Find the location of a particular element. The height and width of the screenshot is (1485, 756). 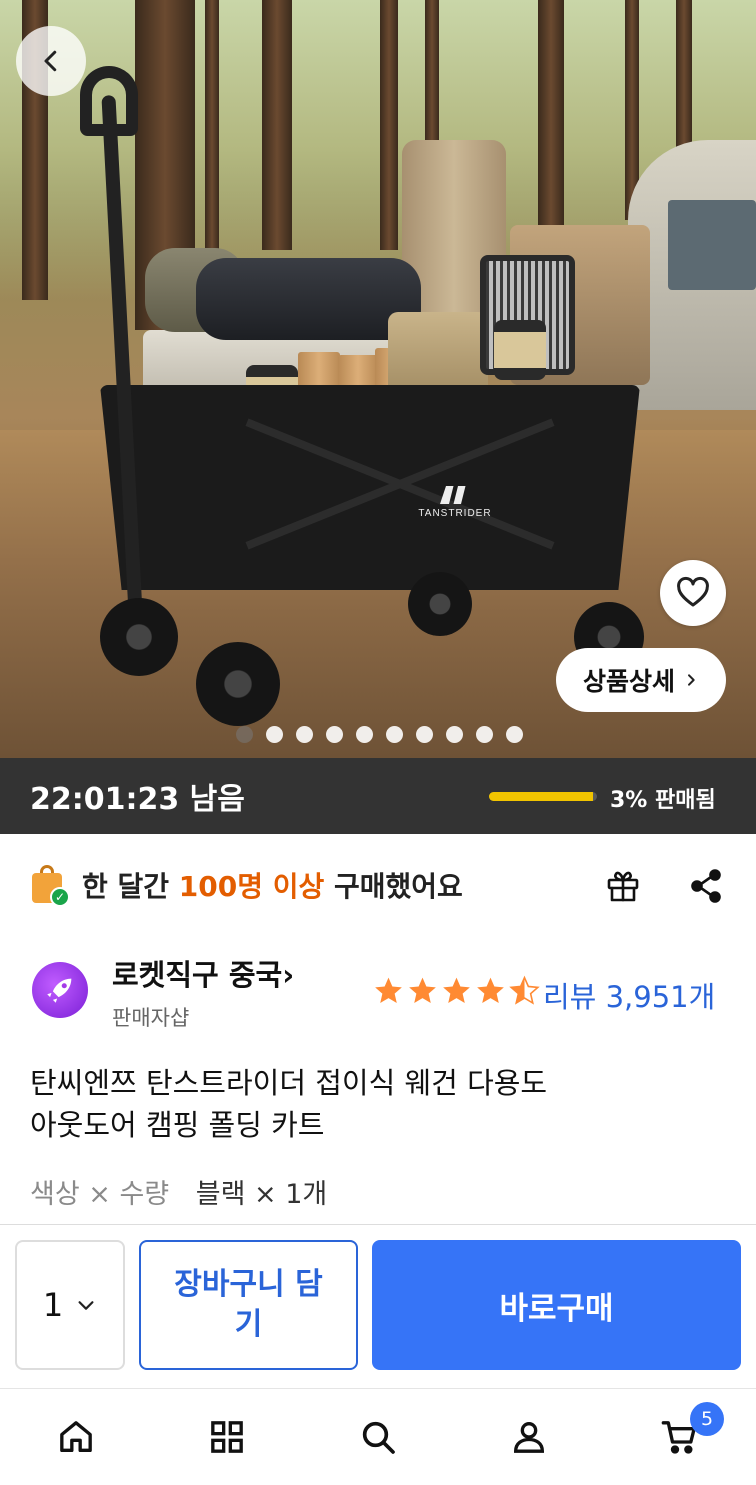

seller-avatar is located at coordinates (60, 990).